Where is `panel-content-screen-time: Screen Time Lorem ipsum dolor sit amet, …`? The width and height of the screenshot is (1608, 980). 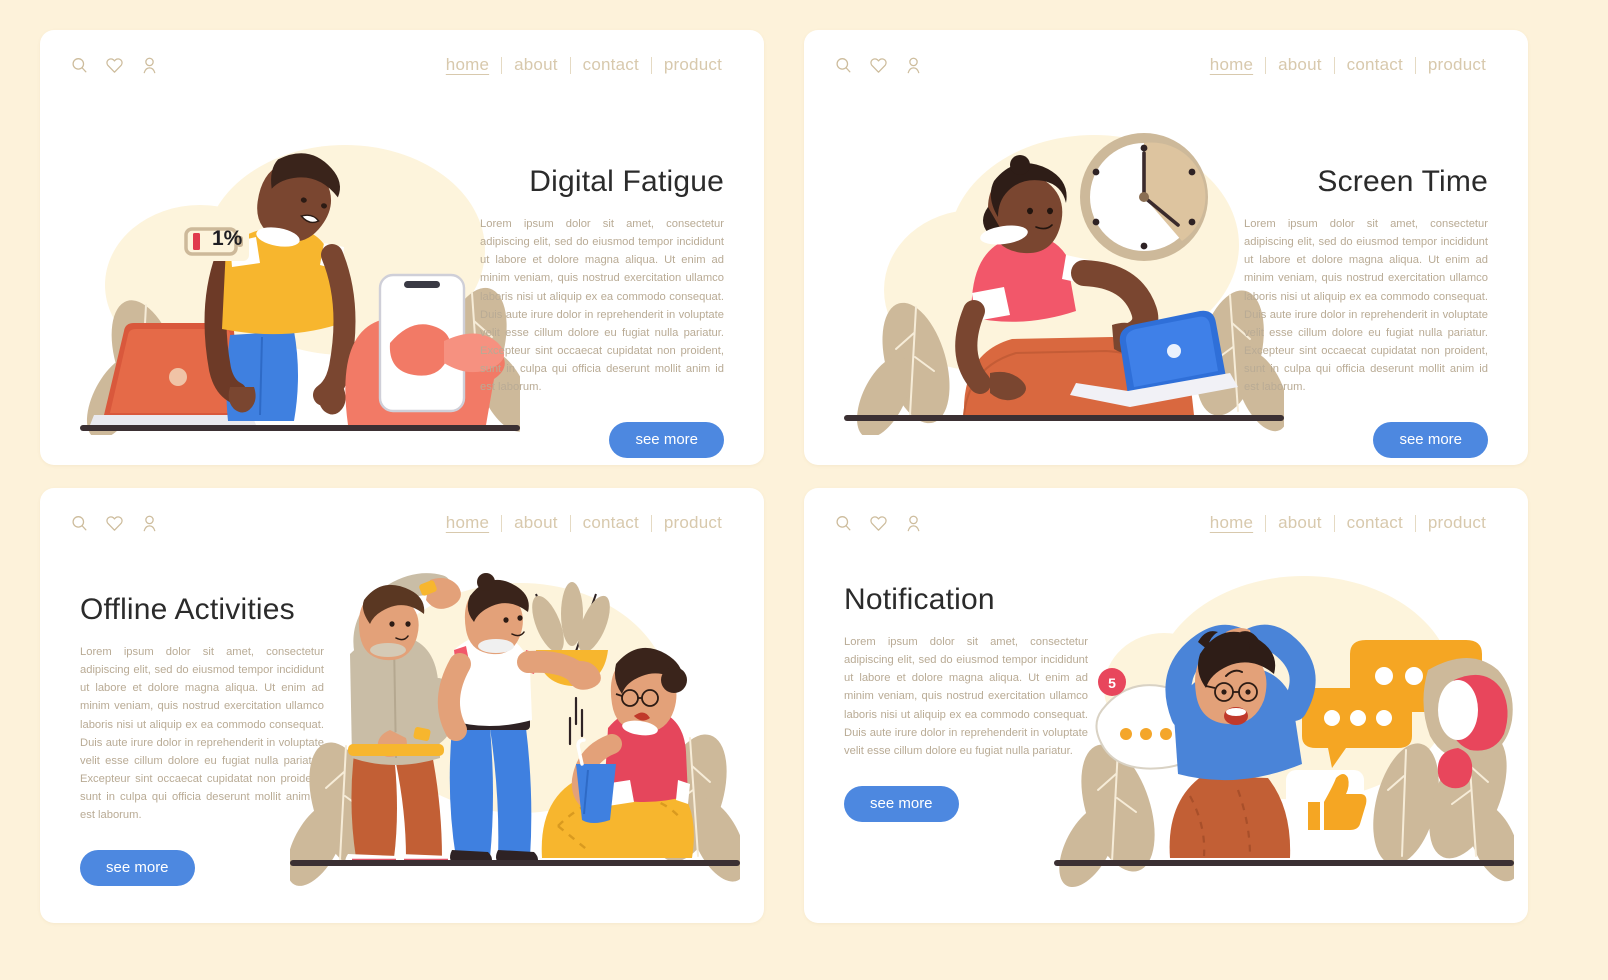
panel-content-screen-time: Screen Time Lorem ipsum dolor sit amet, … is located at coordinates (1366, 312).